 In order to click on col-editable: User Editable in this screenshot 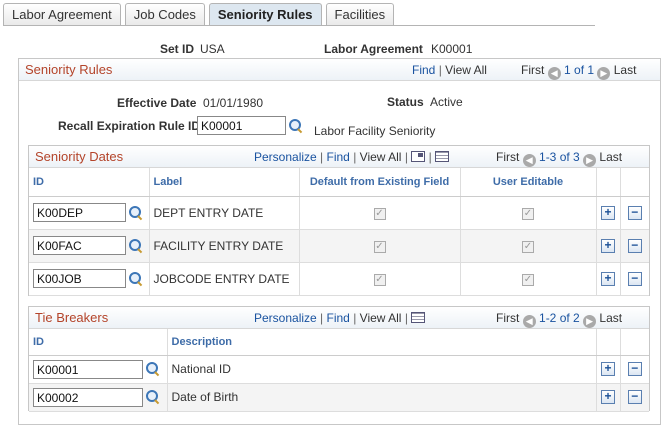, I will do `click(527, 182)`.